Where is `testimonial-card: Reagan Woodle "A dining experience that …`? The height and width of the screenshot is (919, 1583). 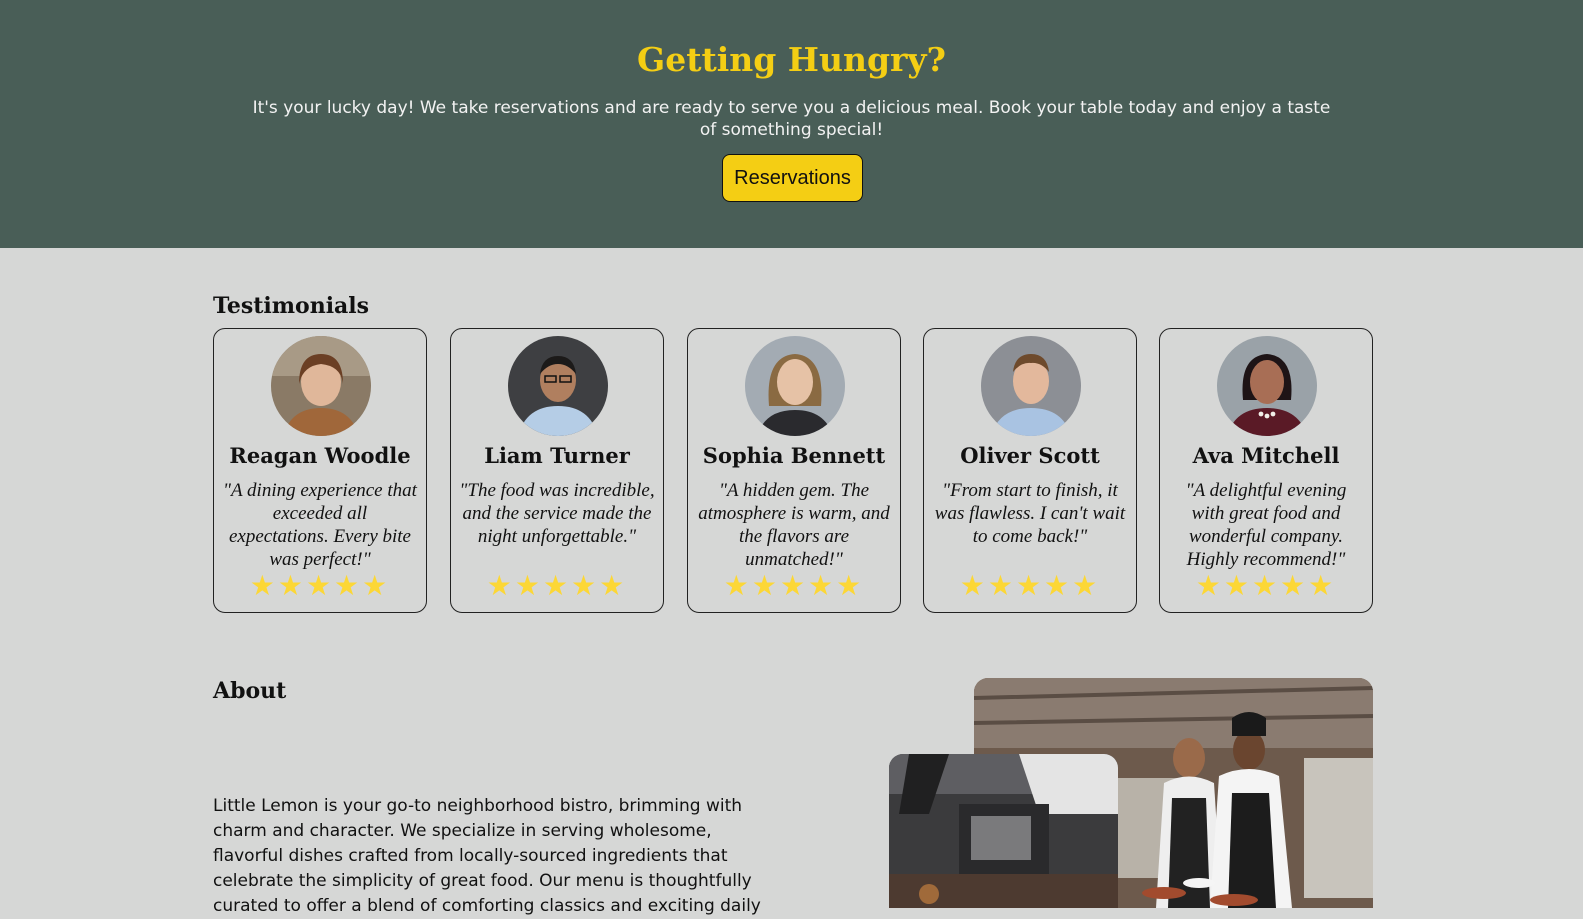 testimonial-card: Reagan Woodle "A dining experience that … is located at coordinates (320, 470).